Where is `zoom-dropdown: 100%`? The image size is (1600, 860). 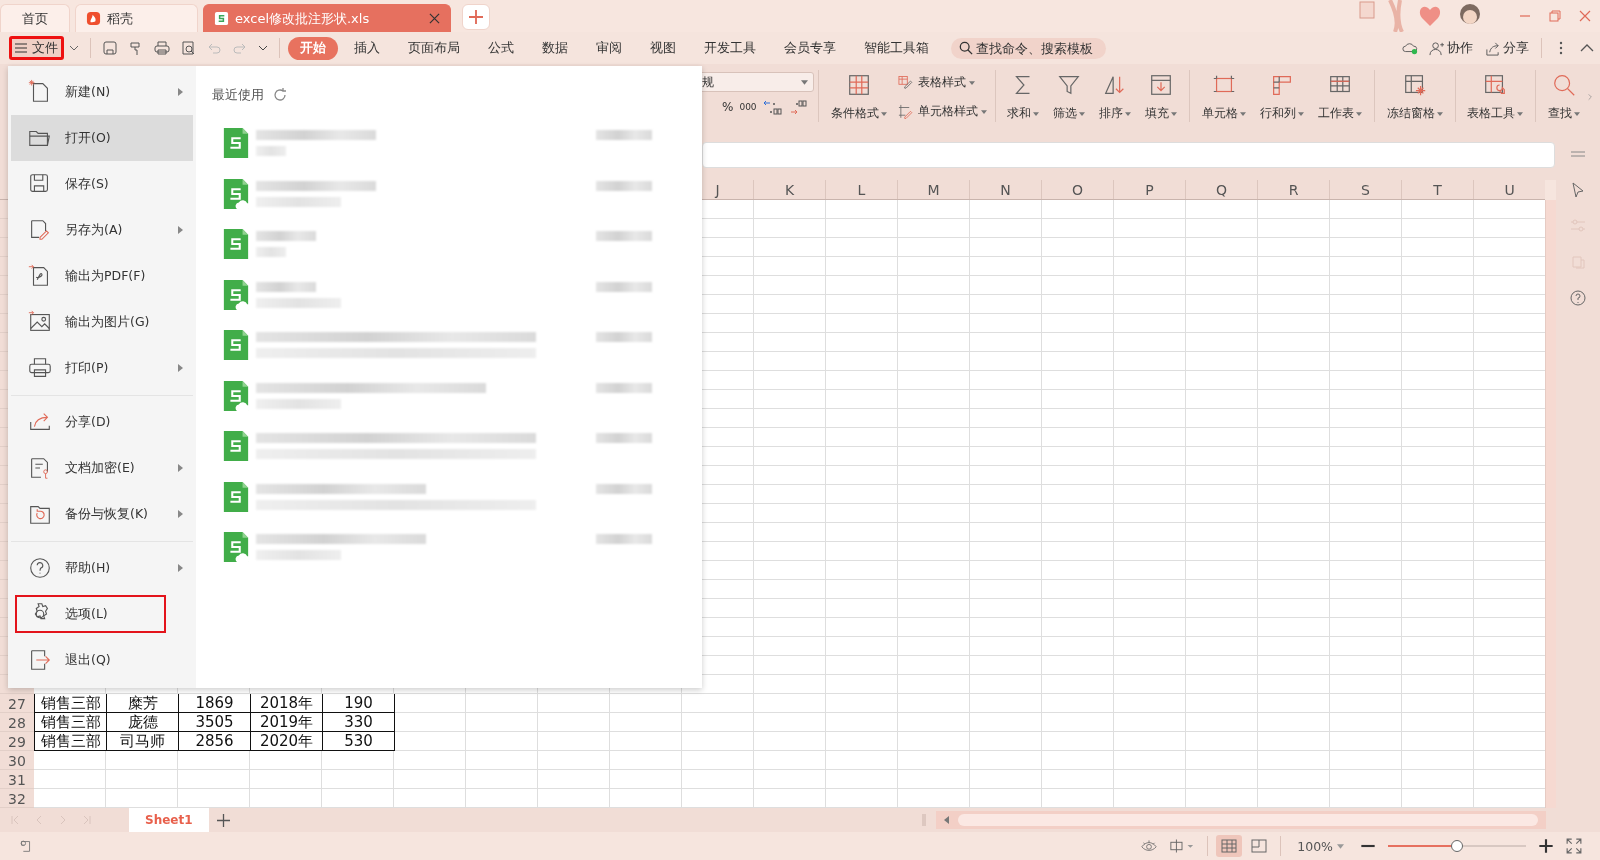 zoom-dropdown: 100% is located at coordinates (1320, 846).